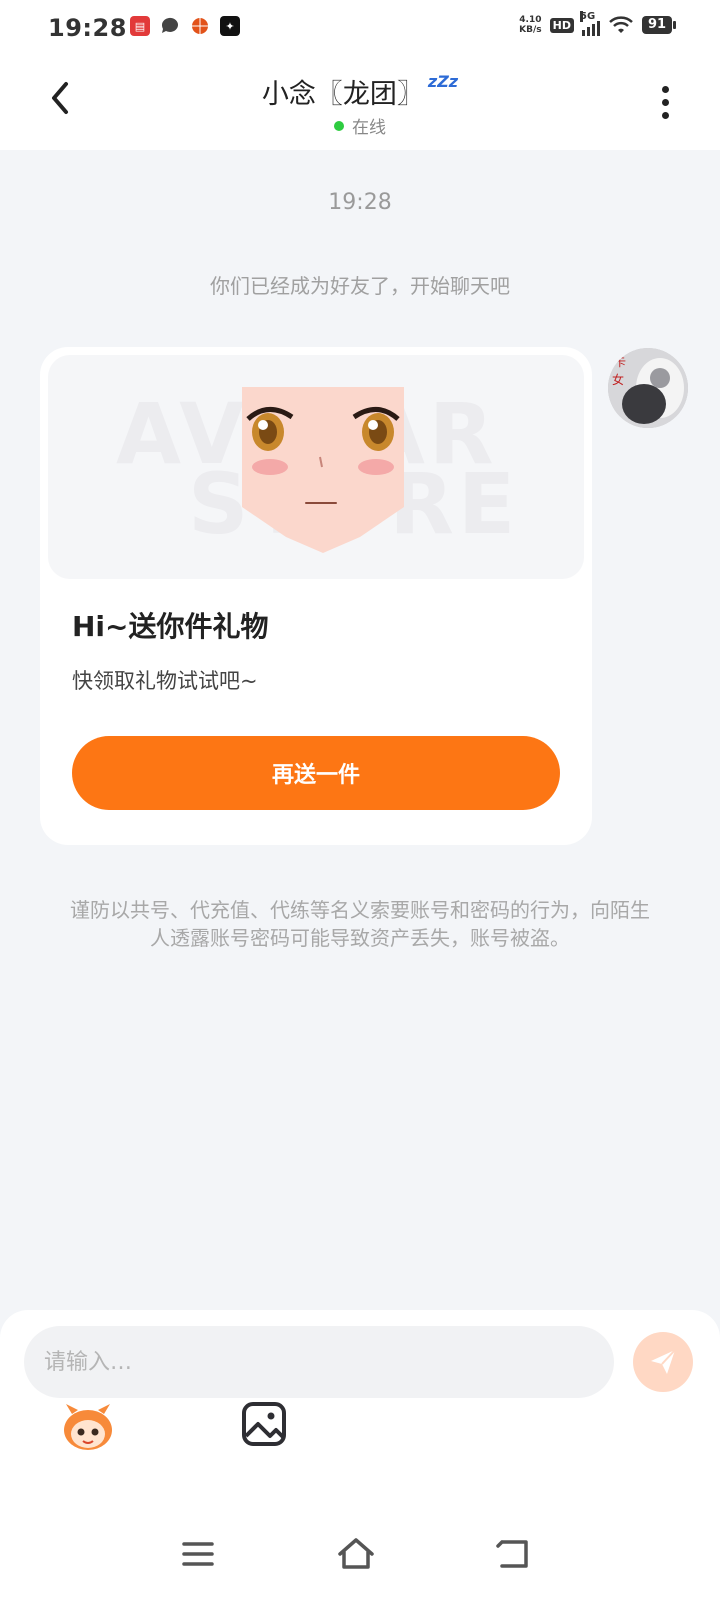 This screenshot has height=1600, width=720. I want to click on menu-icon, so click(198, 1554).